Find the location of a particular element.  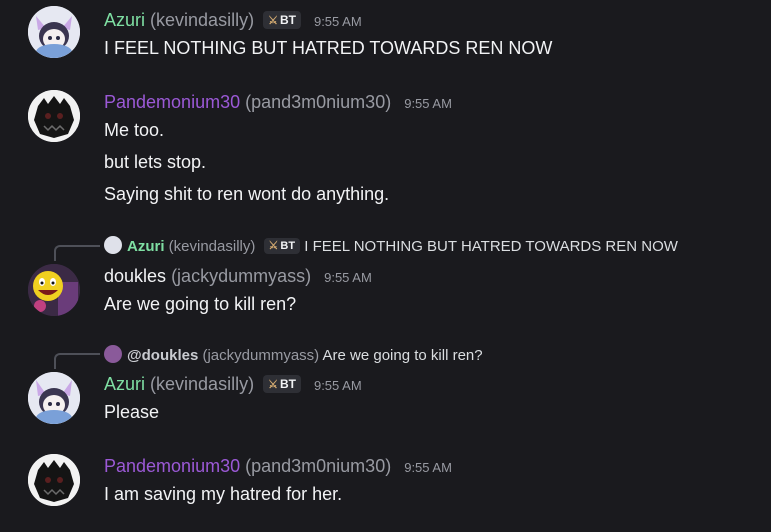

reply-author: Azuri is located at coordinates (146, 246).